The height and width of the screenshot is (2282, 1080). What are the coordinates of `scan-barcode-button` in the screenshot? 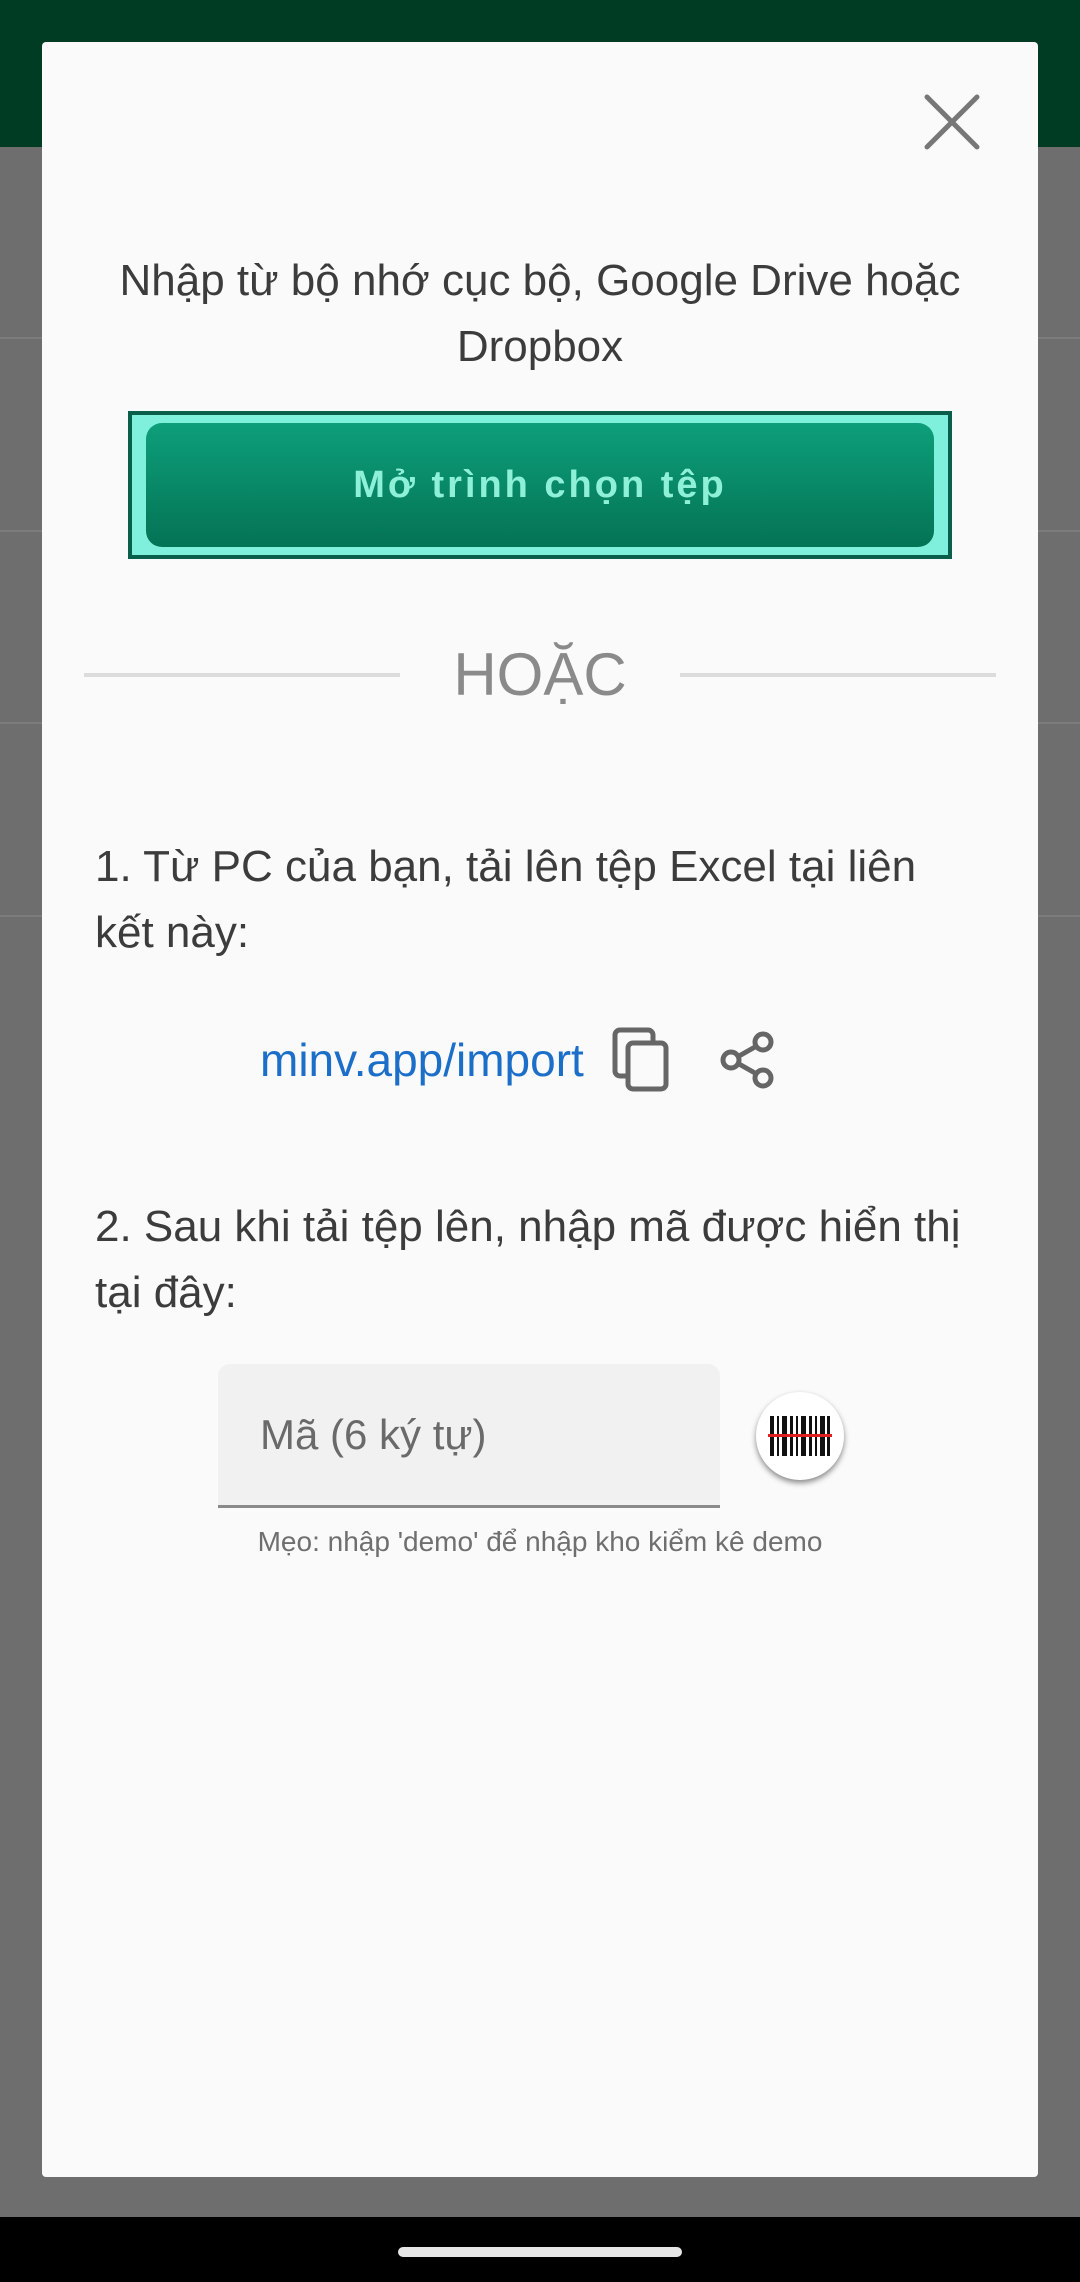 It's located at (800, 1436).